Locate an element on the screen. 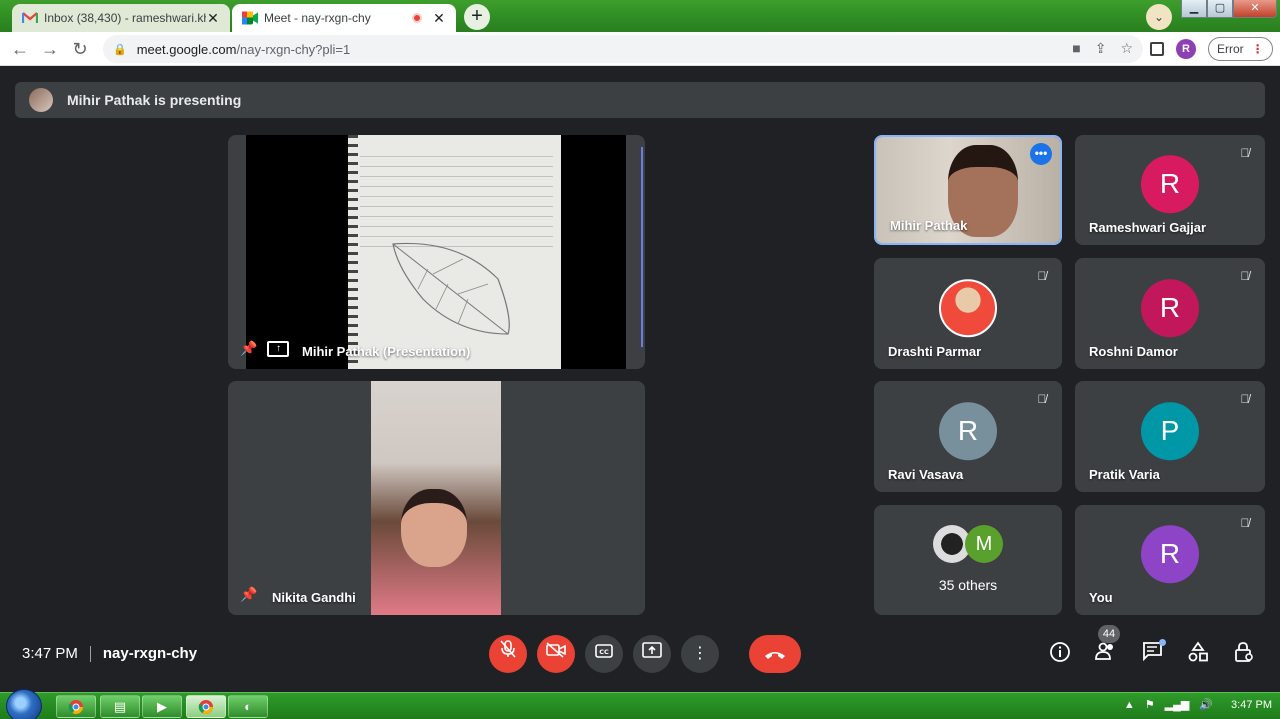 This screenshot has height=719, width=1280. tile-name: Mihir Pathak is located at coordinates (929, 225).